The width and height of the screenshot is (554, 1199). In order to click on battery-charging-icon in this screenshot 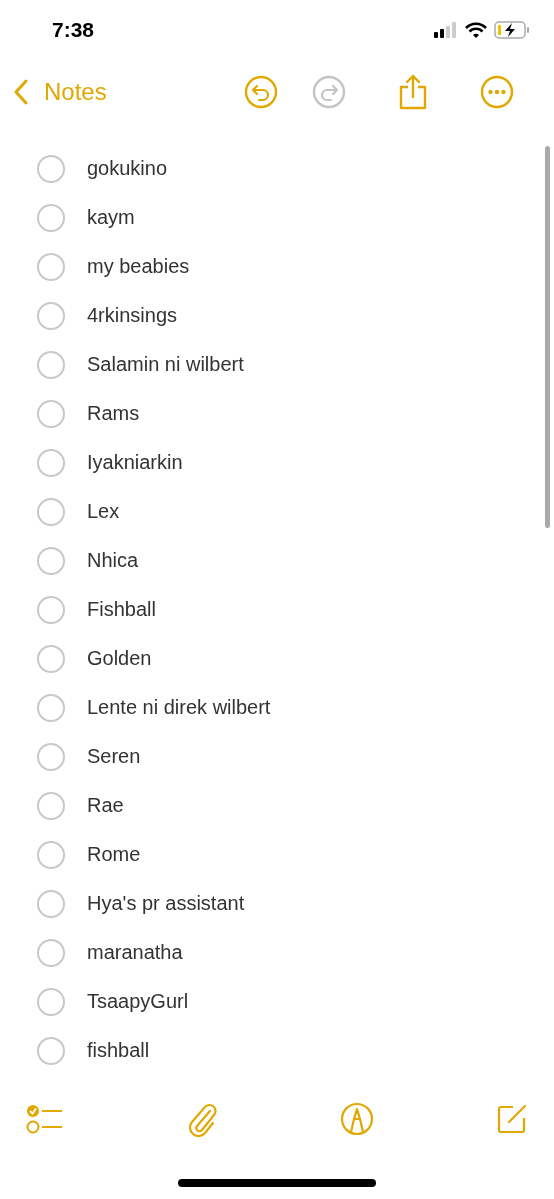, I will do `click(512, 30)`.